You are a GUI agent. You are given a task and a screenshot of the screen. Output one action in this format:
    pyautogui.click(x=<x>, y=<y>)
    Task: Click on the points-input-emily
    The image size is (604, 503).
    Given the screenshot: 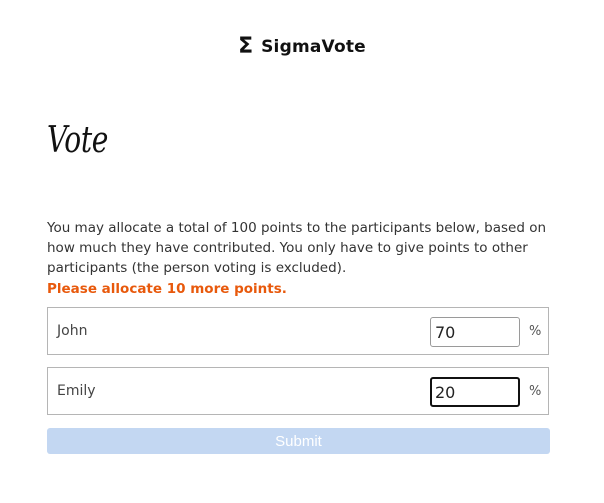 What is the action you would take?
    pyautogui.click(x=475, y=392)
    